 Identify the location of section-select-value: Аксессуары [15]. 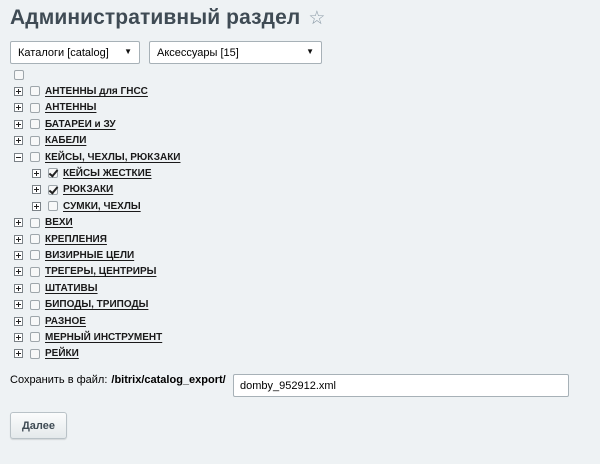
(198, 52).